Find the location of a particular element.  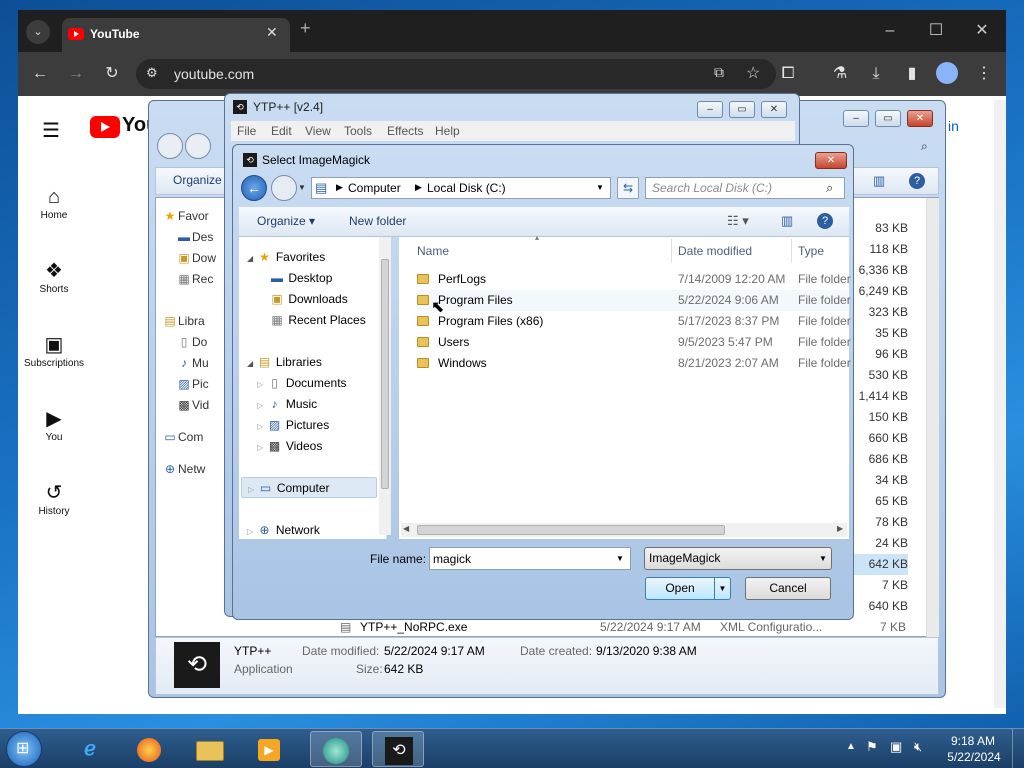

download-icon: ⤓ is located at coordinates (876, 74).